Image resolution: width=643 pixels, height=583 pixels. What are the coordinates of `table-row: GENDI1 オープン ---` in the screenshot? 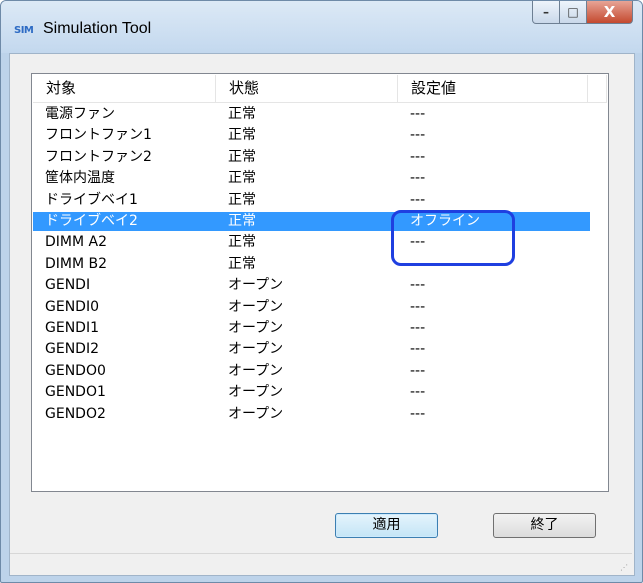 It's located at (311, 328).